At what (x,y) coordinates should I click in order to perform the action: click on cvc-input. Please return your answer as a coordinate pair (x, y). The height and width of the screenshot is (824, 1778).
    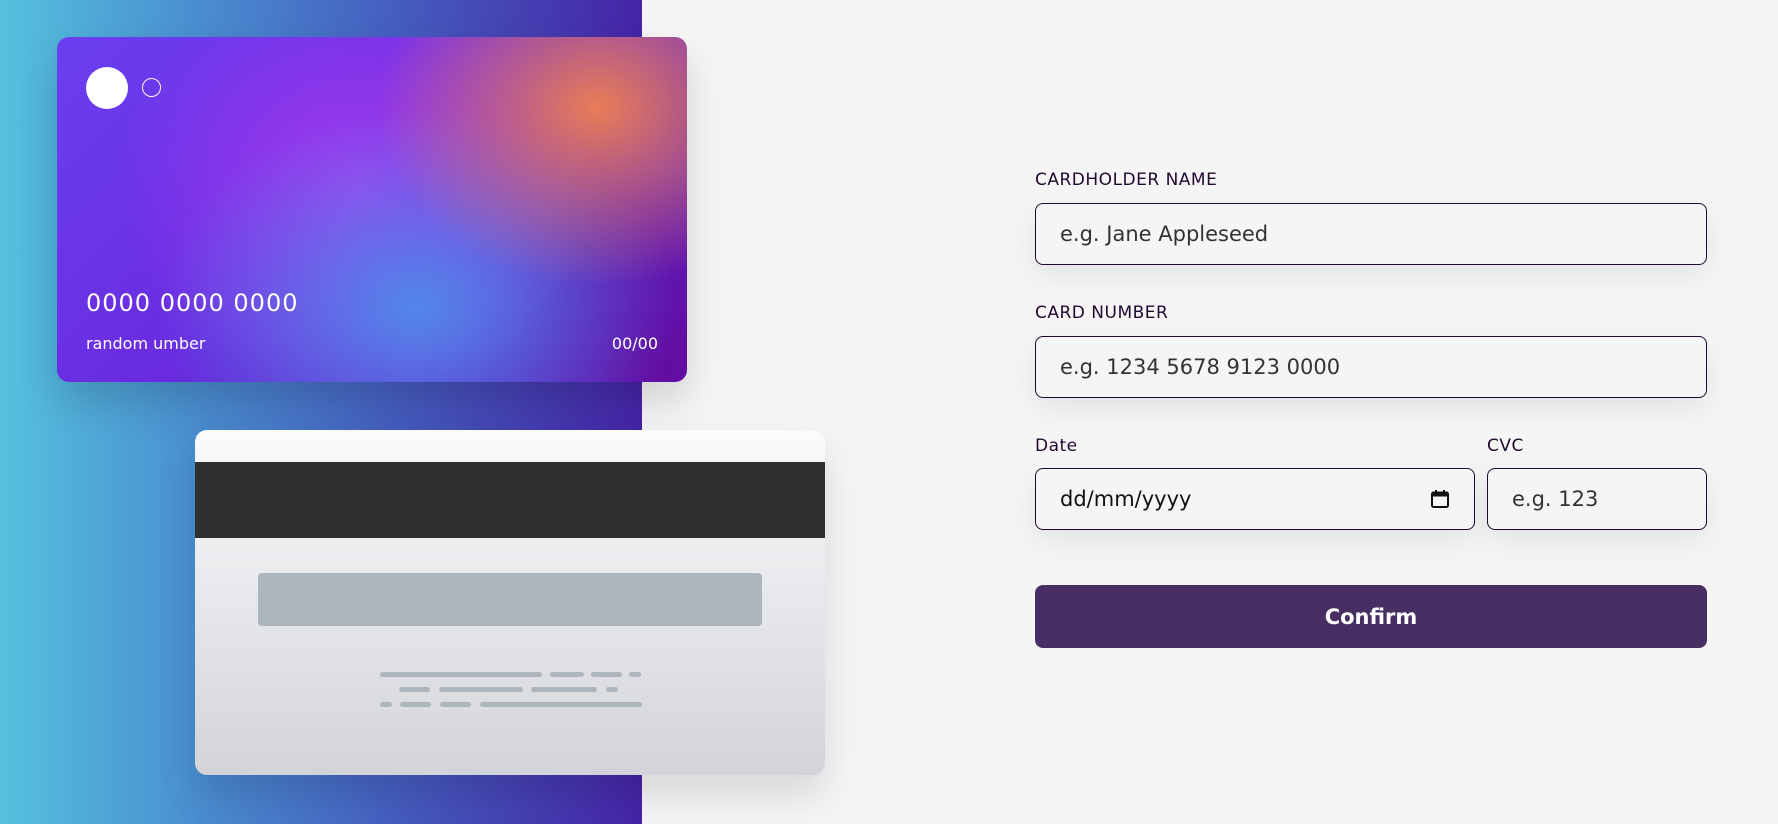
    Looking at the image, I should click on (1597, 499).